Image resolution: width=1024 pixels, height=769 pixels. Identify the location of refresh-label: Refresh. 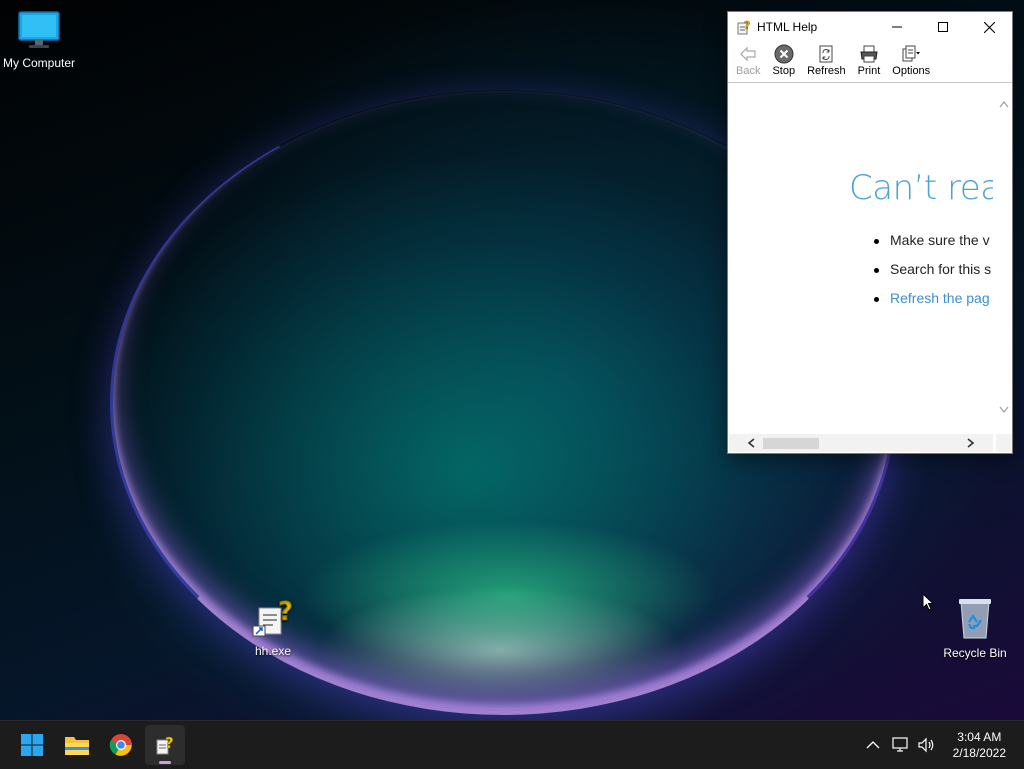
(826, 71).